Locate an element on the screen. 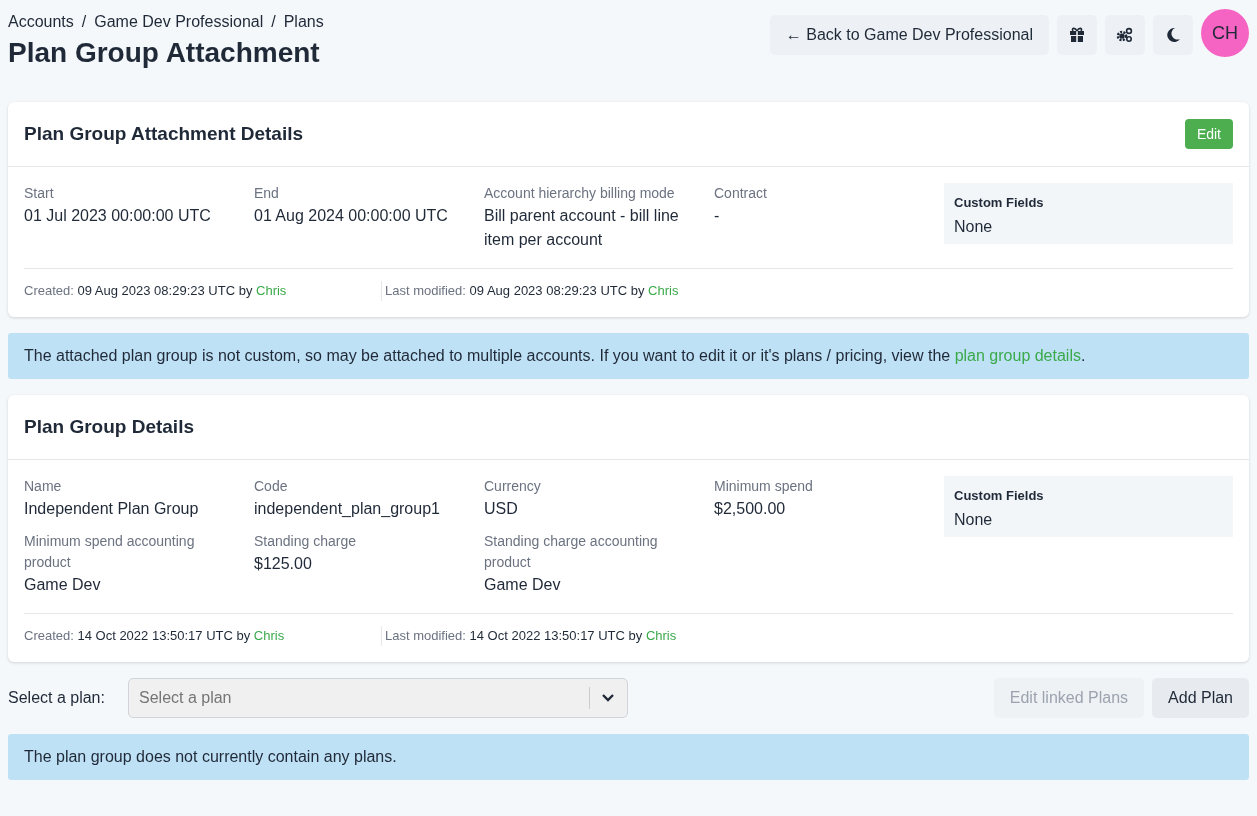 This screenshot has height=816, width=1257. audit-text: Created: 09 Aug 2023 08:29:23 UTC by Chris is located at coordinates (155, 290).